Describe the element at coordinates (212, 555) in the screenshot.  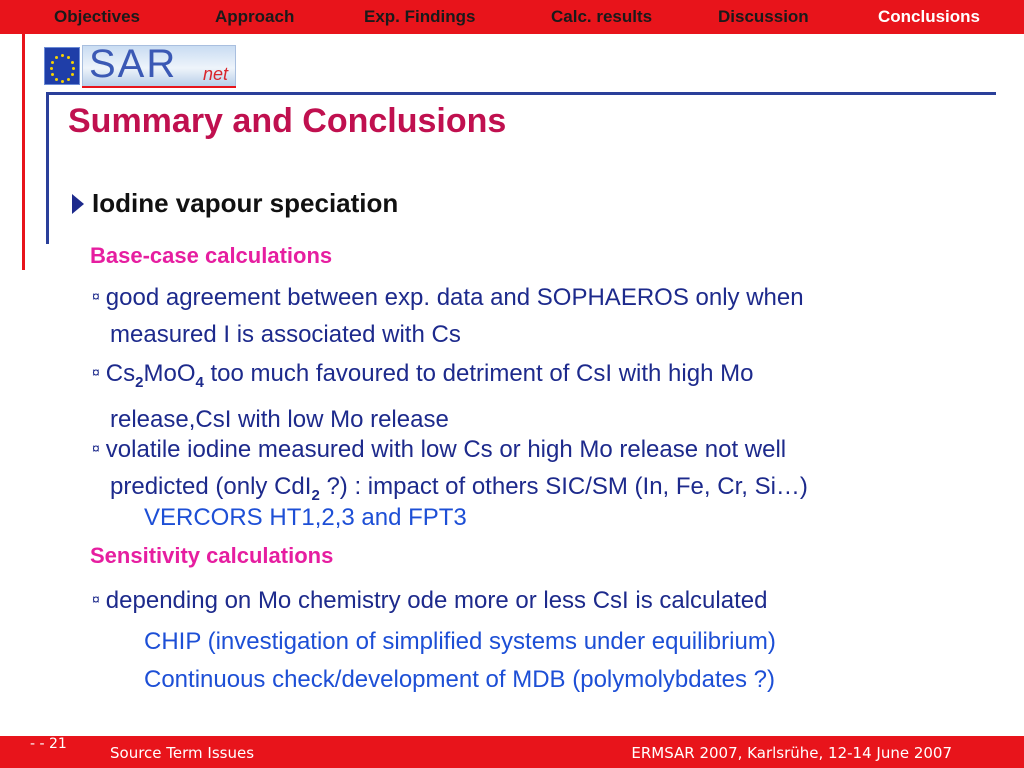
I see `sensitivity-heading: Sensitivity calculations` at that location.